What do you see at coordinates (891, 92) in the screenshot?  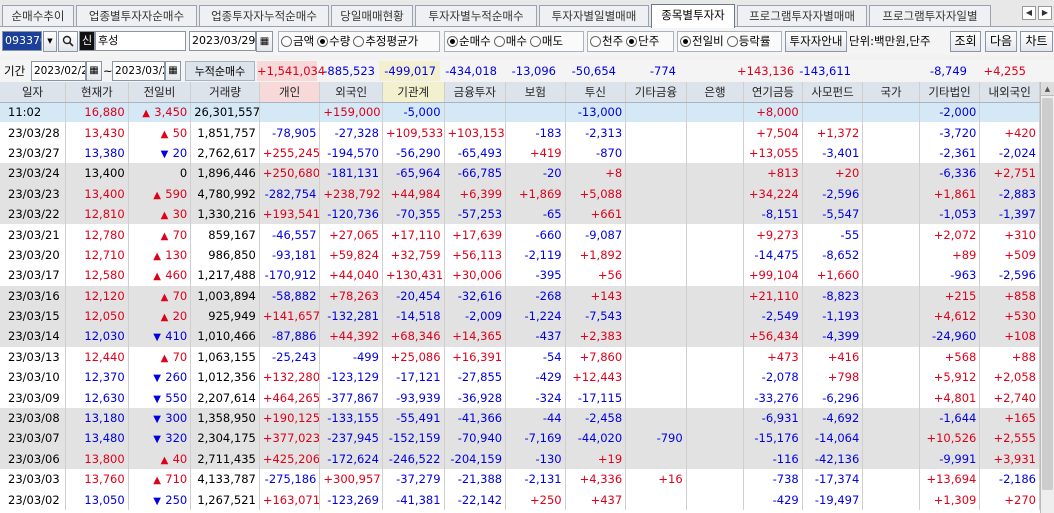 I see `column-header: 국가` at bounding box center [891, 92].